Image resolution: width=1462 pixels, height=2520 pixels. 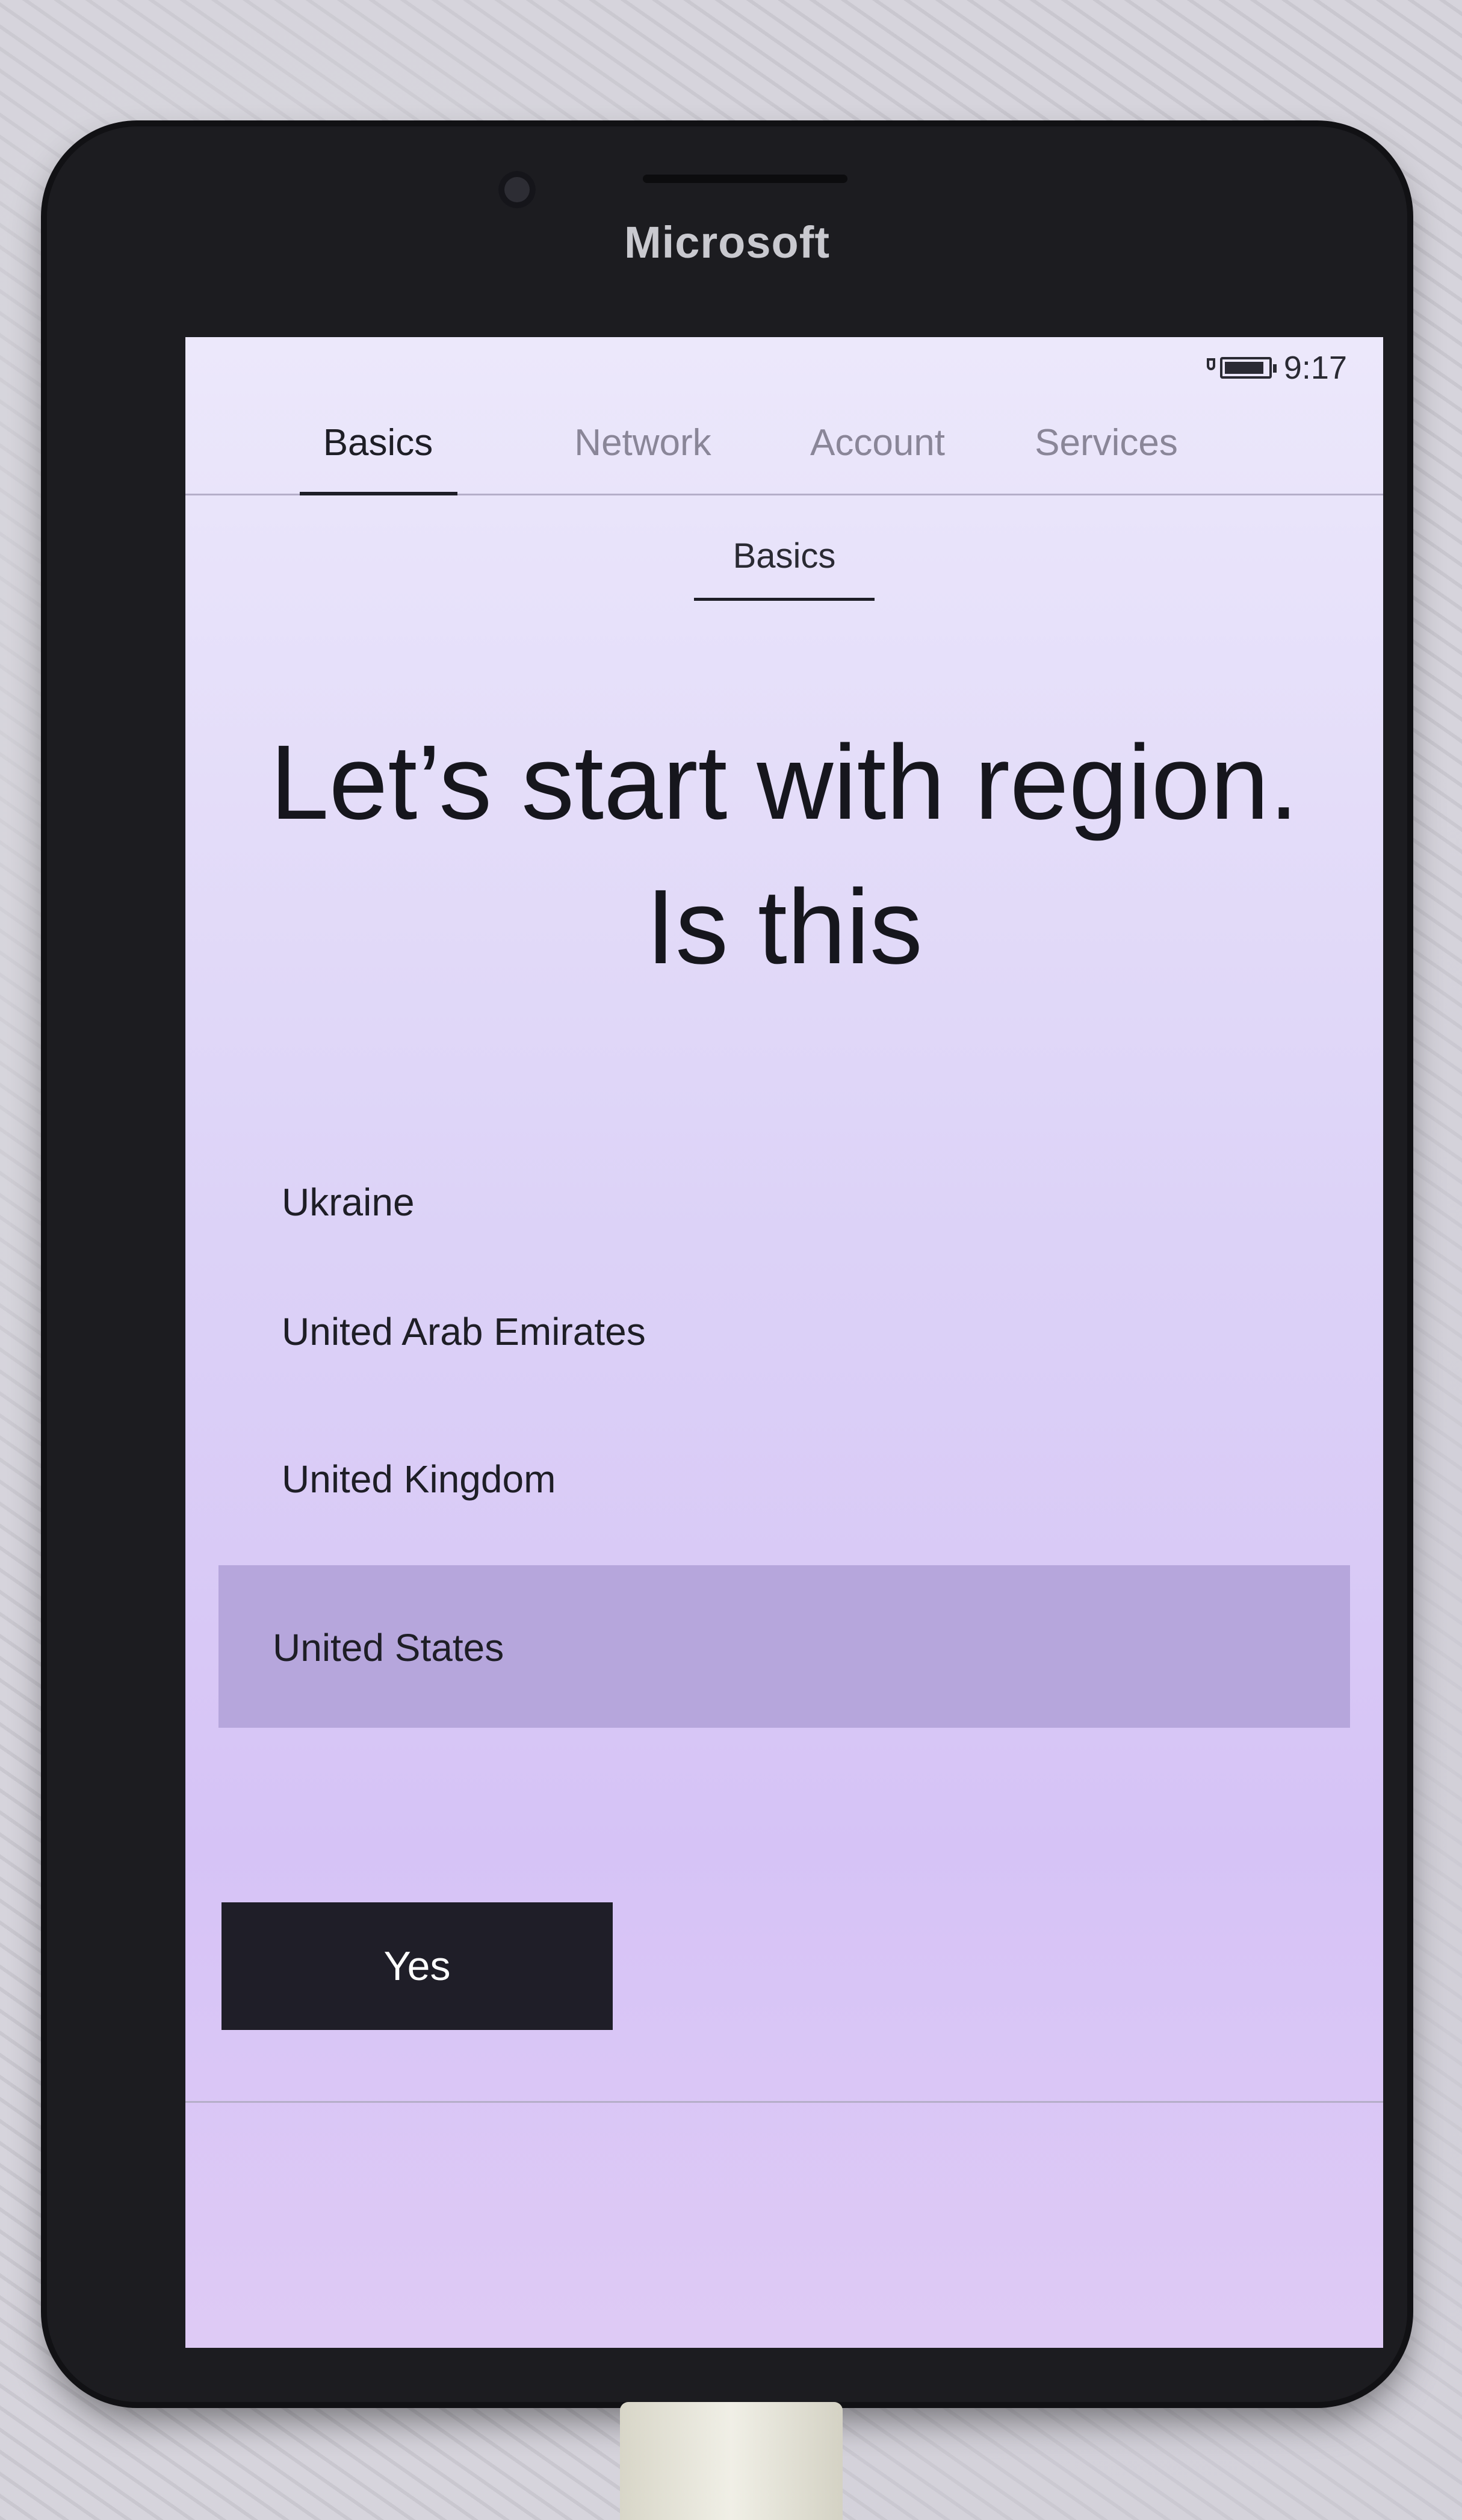 I want to click on setup-tabs: Basics Network Account Services, so click(x=784, y=449).